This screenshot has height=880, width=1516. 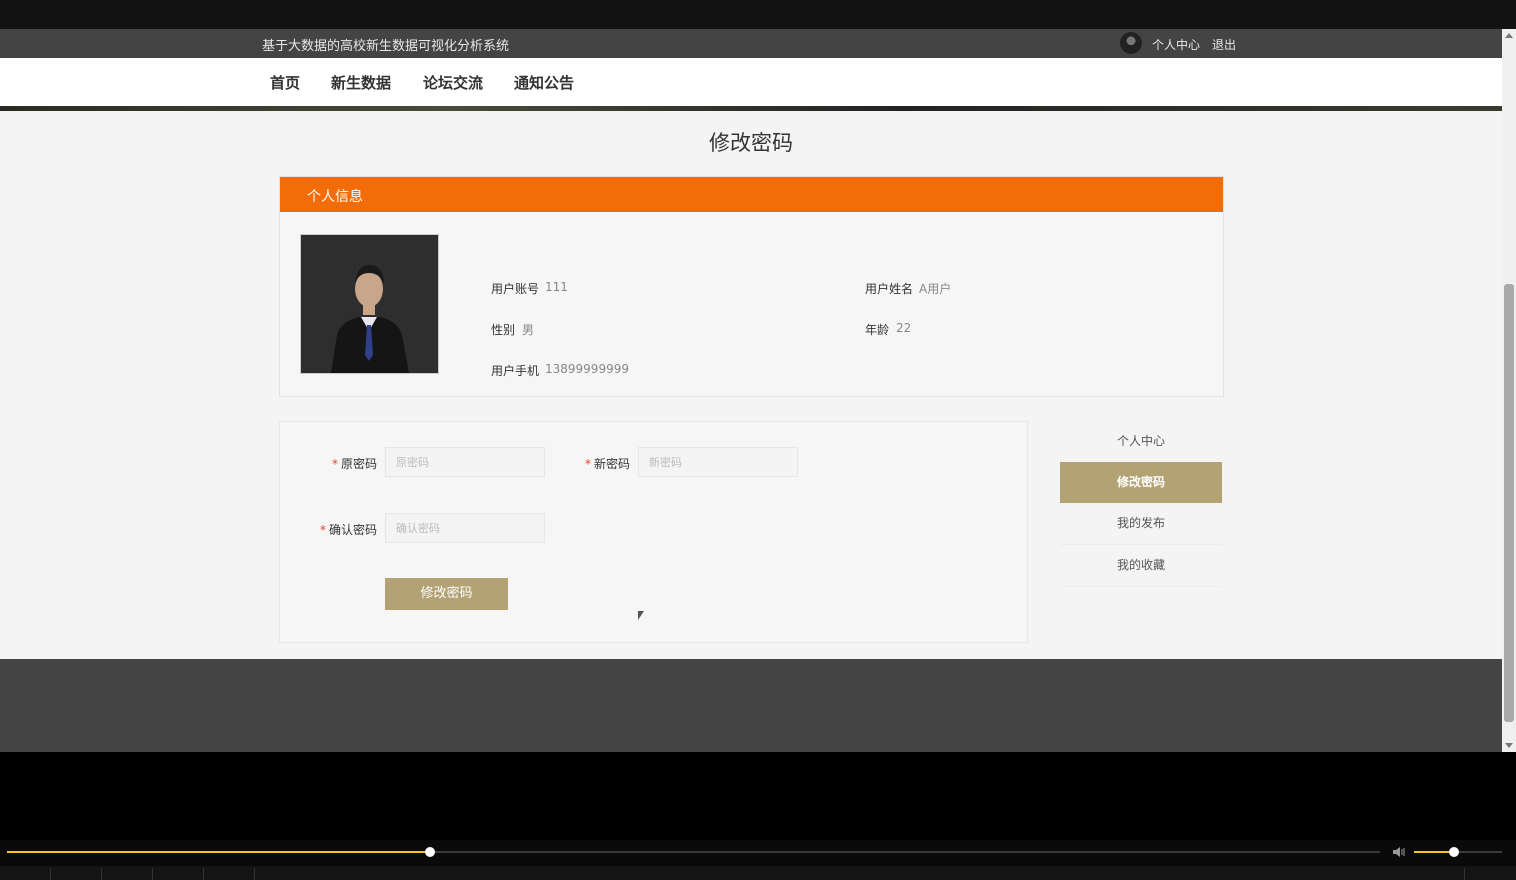 I want to click on change-password-button: 修改密码, so click(x=446, y=594).